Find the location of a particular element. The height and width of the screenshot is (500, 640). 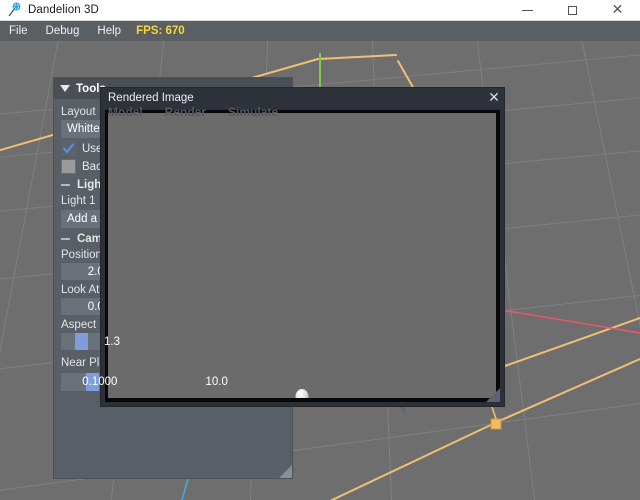

menubar: File Debug Help FPS: 670 is located at coordinates (320, 31).